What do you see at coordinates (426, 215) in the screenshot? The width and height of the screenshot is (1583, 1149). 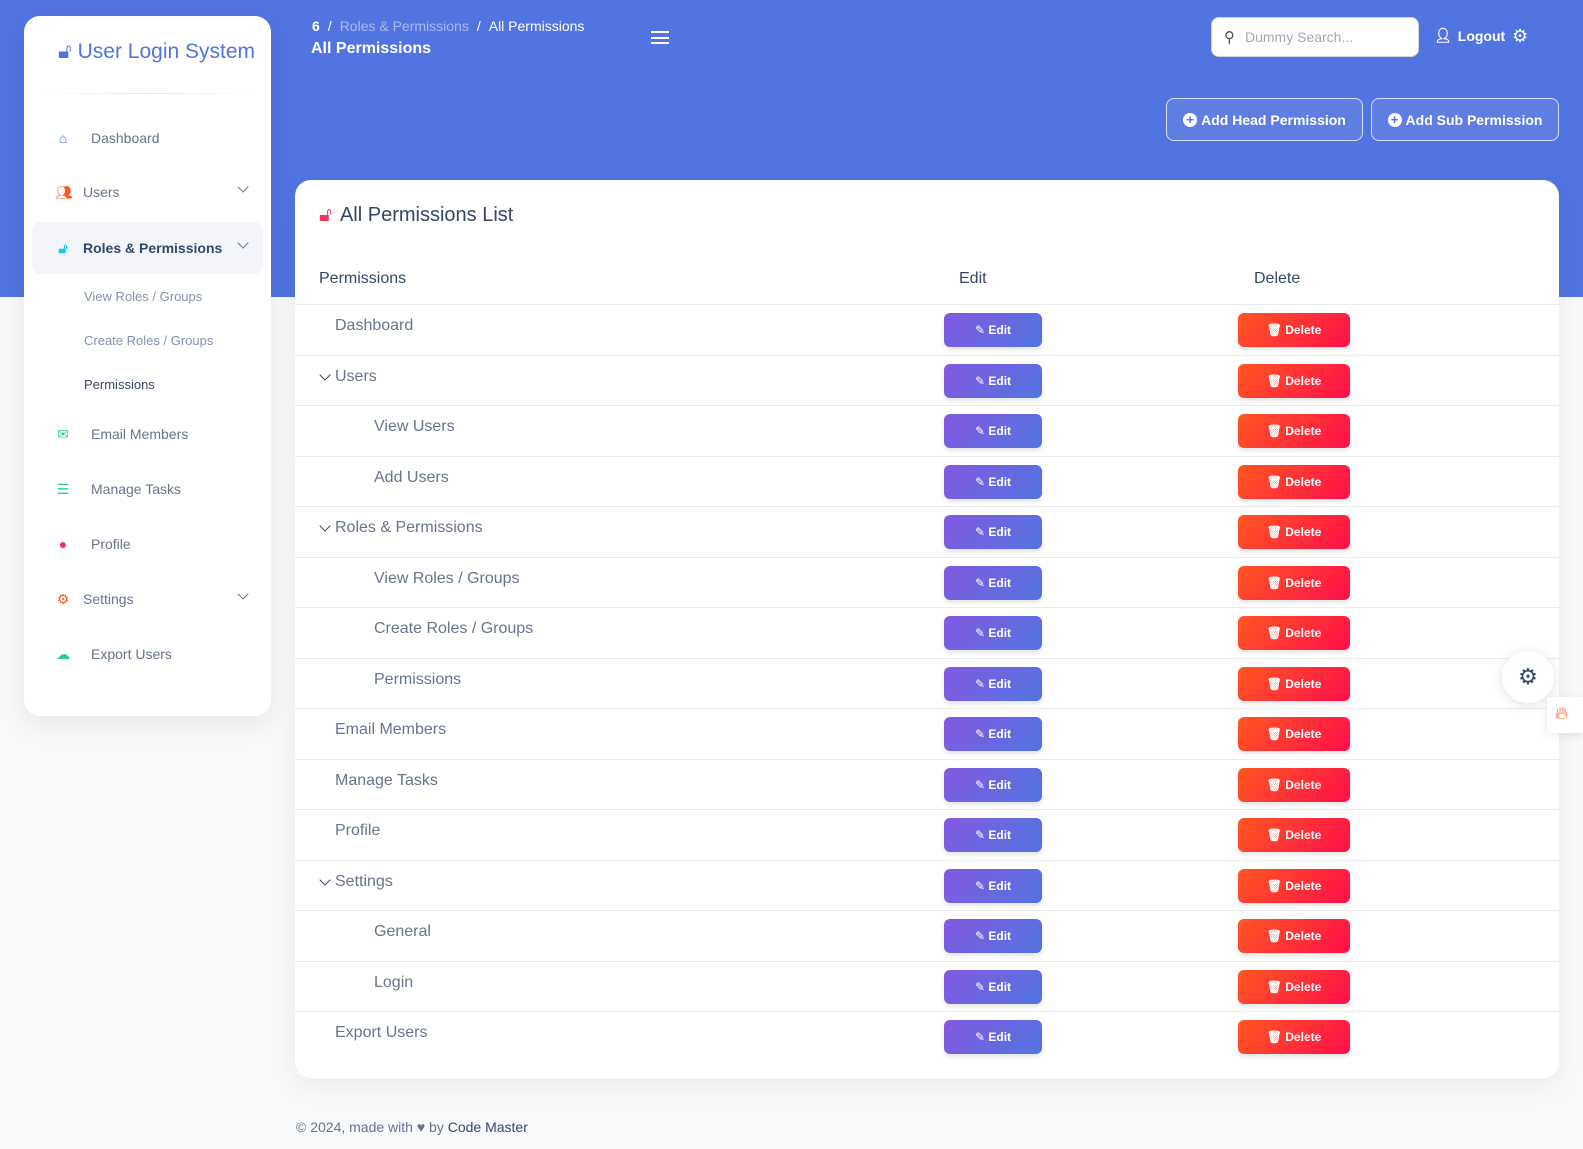 I see `card-title-text: All Permissions List` at bounding box center [426, 215].